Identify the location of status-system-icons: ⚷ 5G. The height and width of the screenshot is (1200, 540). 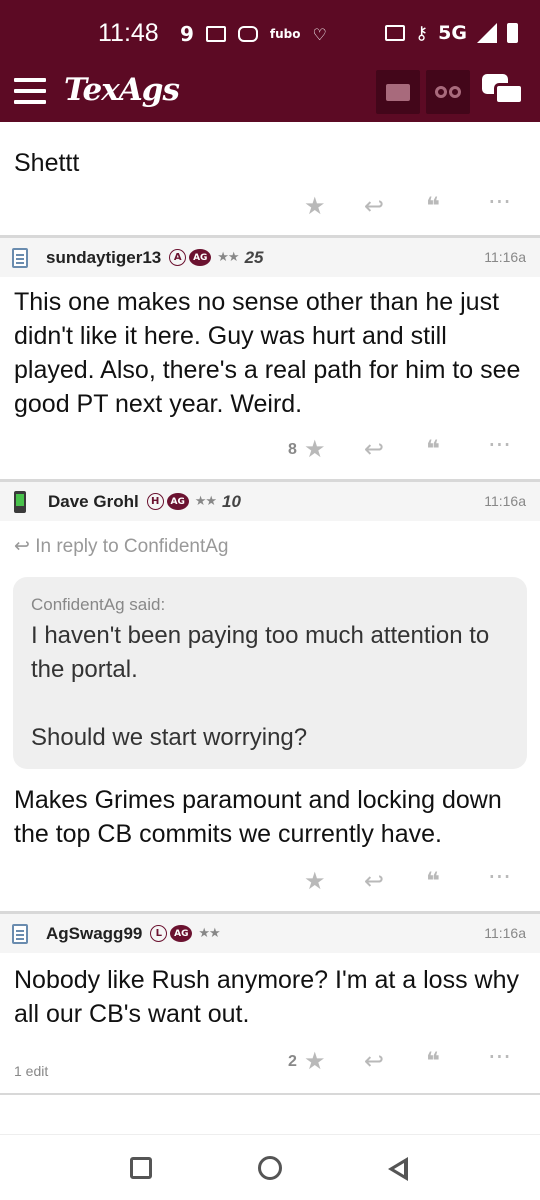
(451, 33).